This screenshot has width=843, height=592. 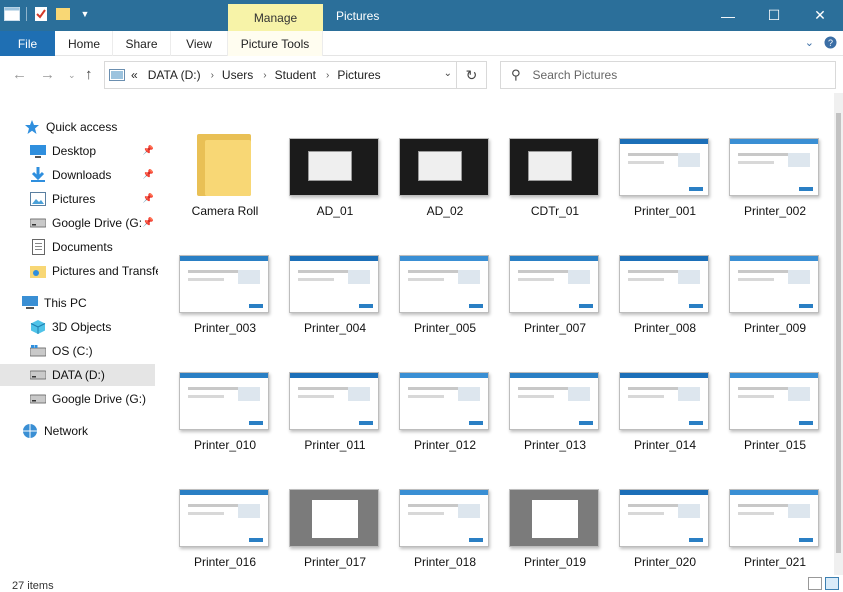 I want to click on search-input: ⚲ Search Pictures, so click(x=668, y=75).